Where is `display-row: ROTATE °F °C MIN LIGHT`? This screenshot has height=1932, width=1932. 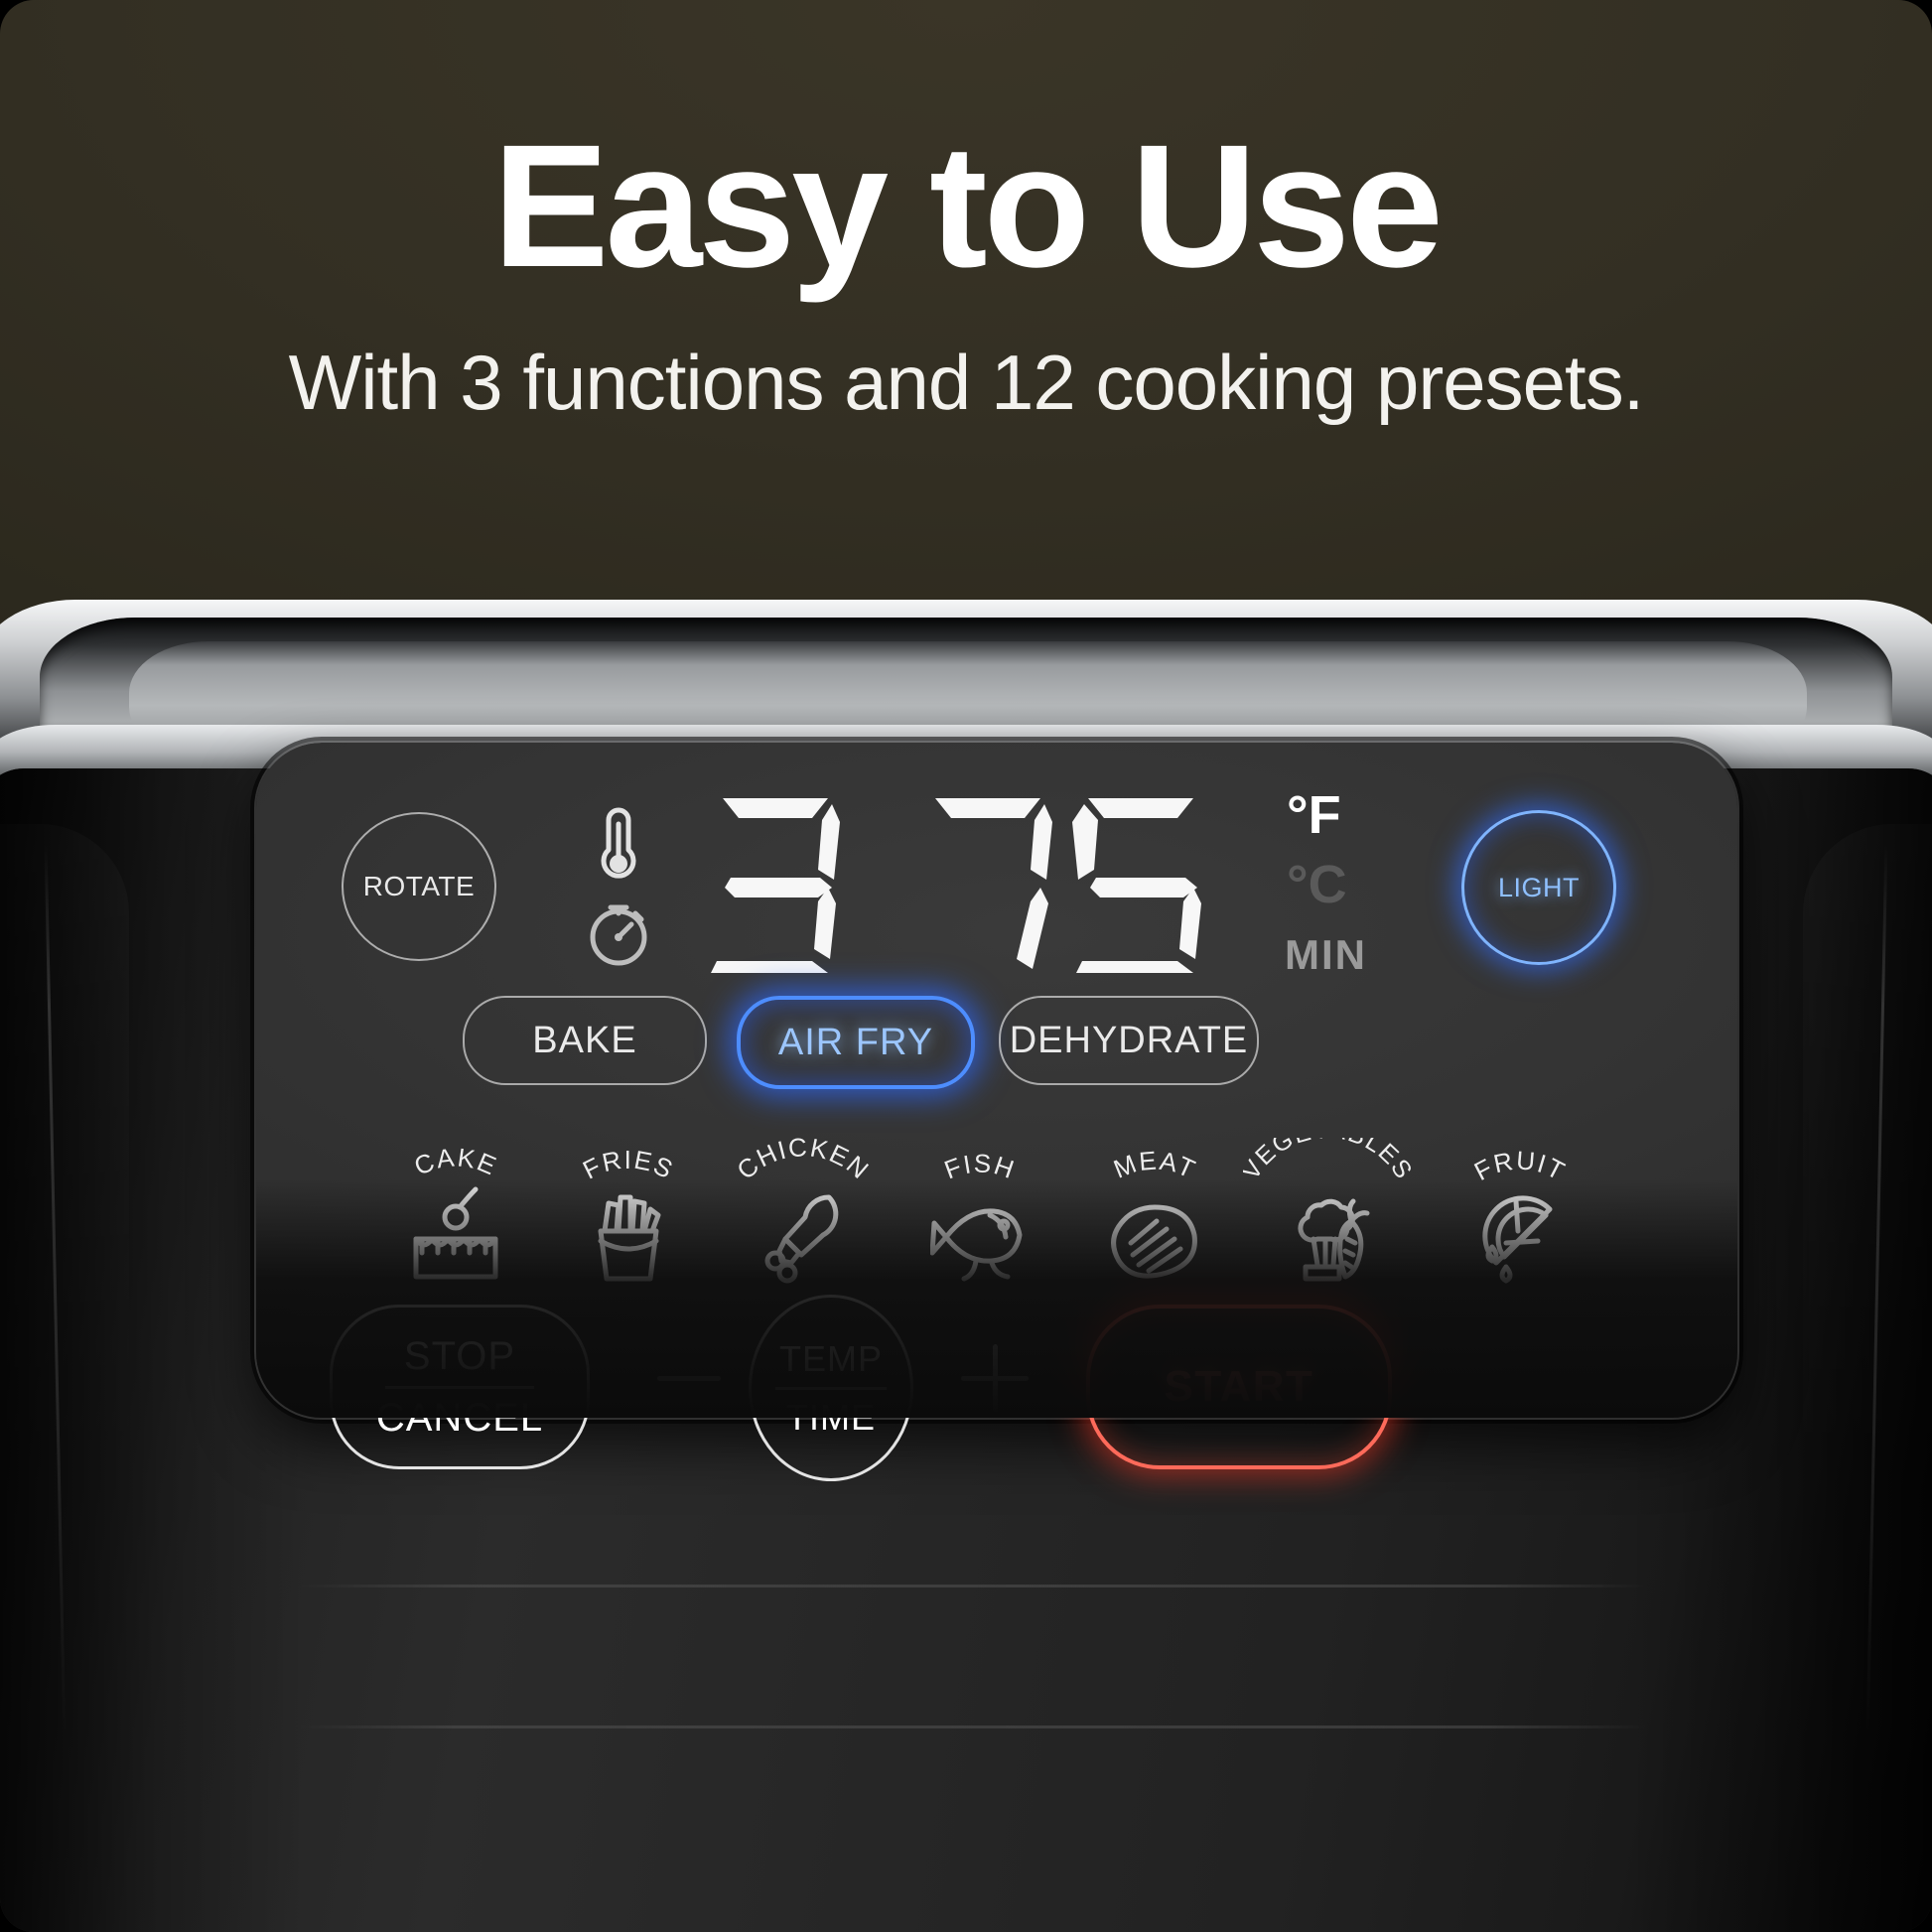 display-row: ROTATE °F °C MIN LIGHT is located at coordinates (996, 882).